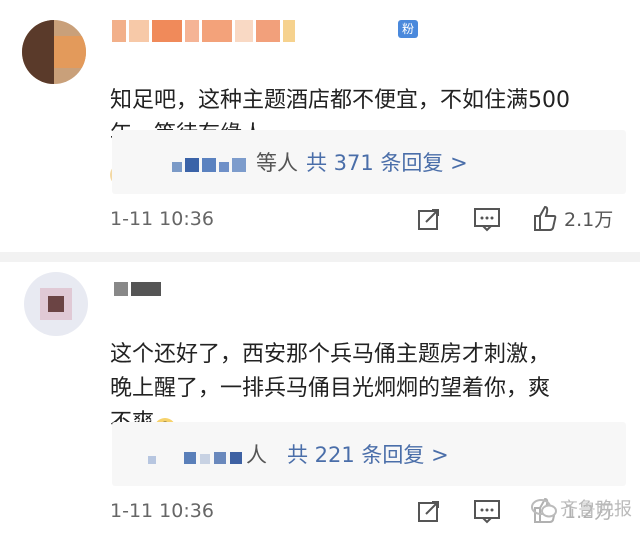 Image resolution: width=640 pixels, height=545 pixels. I want to click on watermark-text: 齐鲁晚报, so click(596, 509).